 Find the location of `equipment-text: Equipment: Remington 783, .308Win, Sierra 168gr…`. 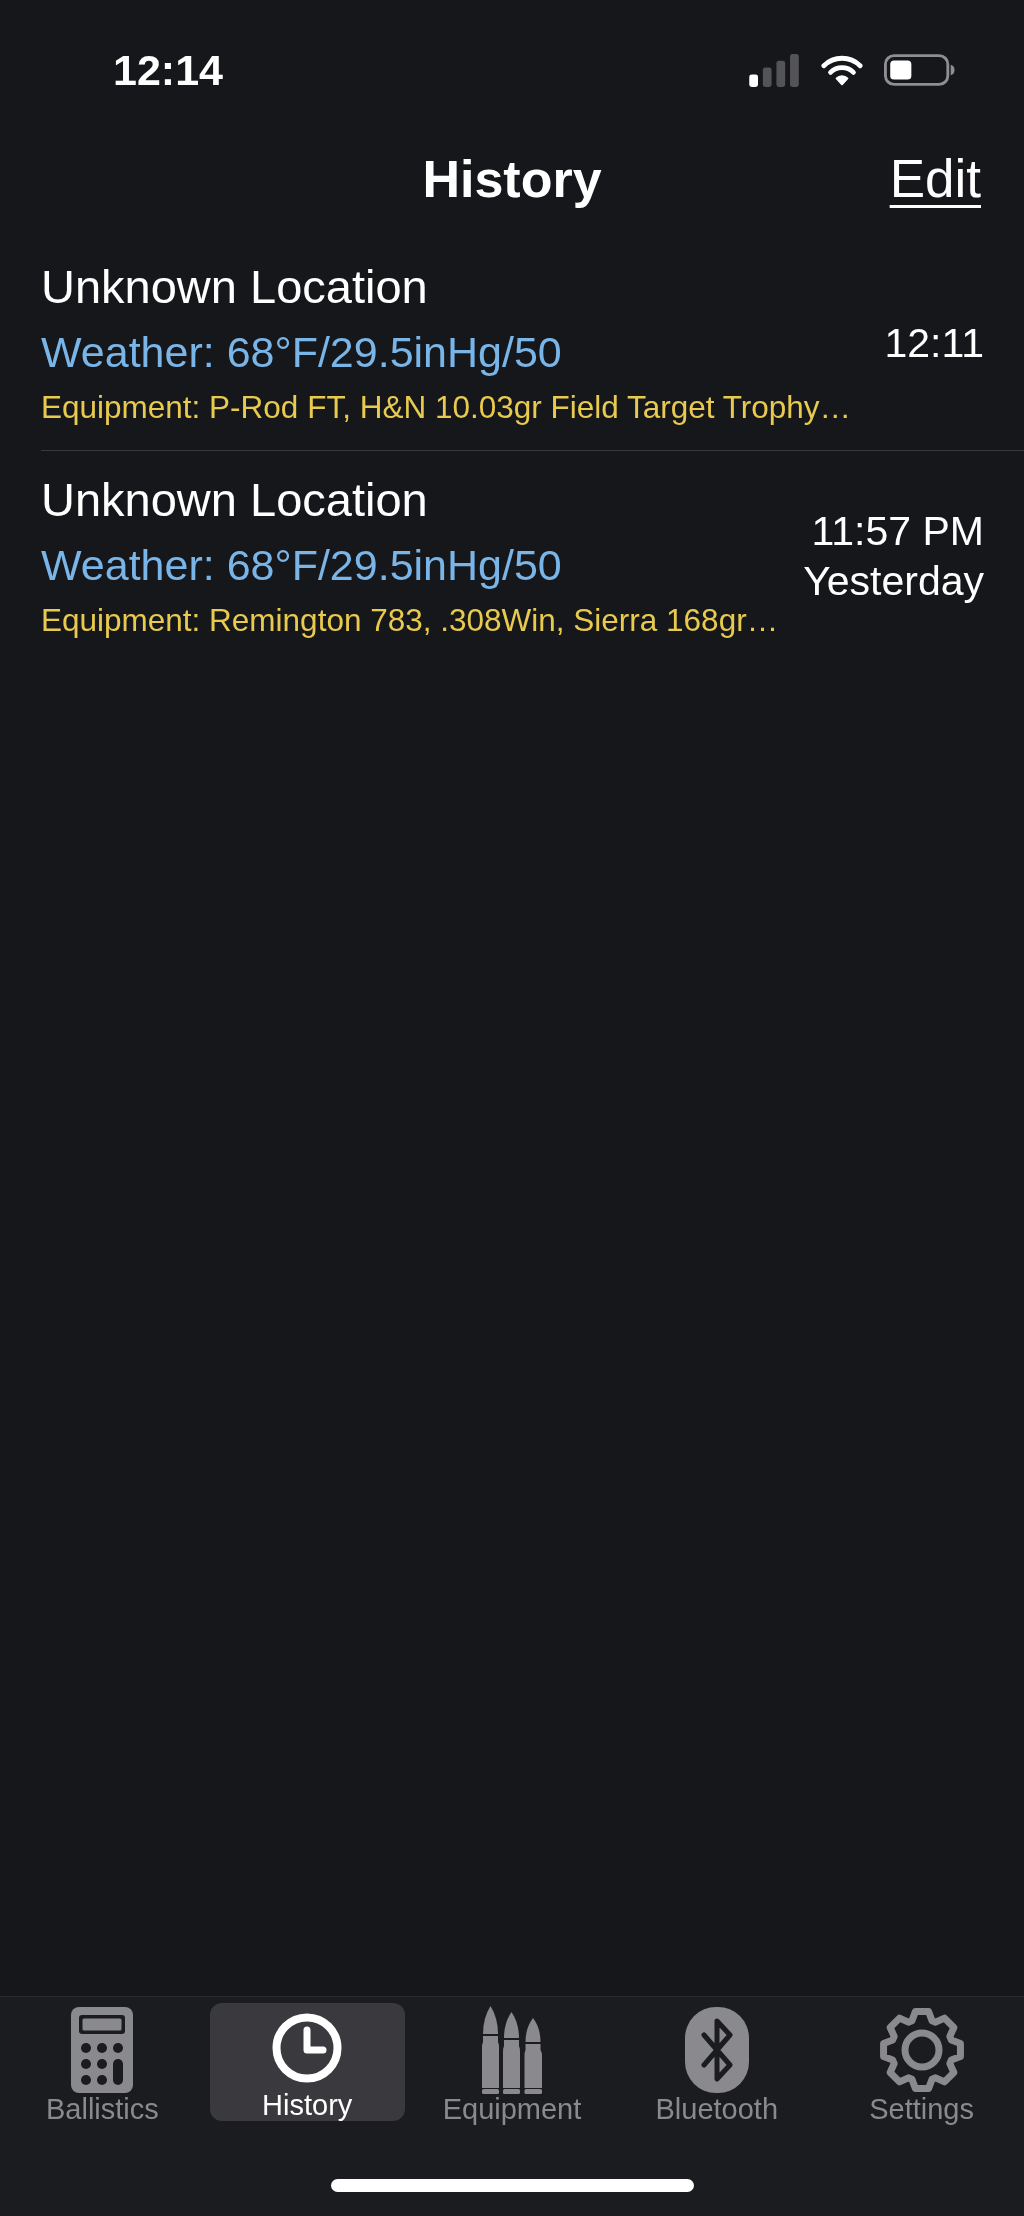

equipment-text: Equipment: Remington 783, .308Win, Sierra 168gr… is located at coordinates (410, 620).